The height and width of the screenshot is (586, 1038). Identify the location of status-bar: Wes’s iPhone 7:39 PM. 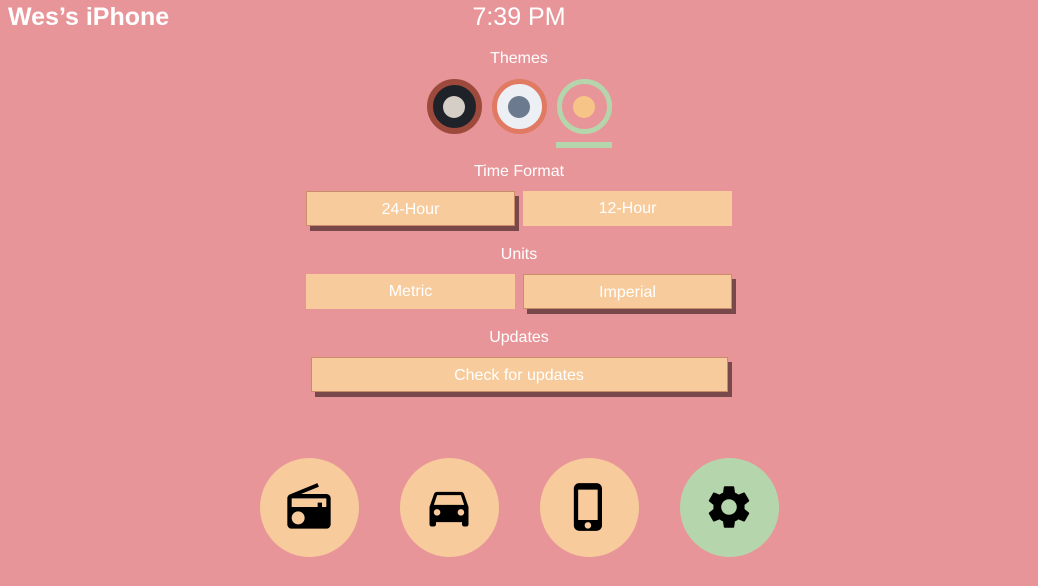
(519, 17).